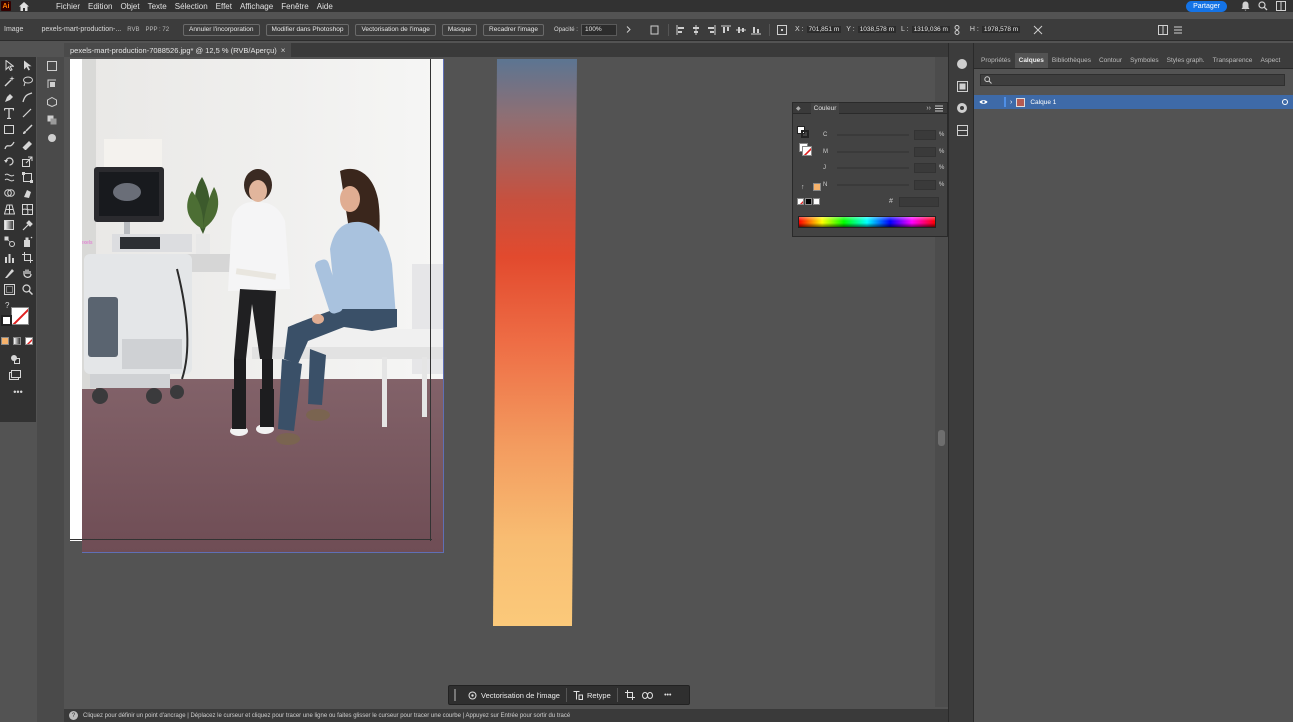 The image size is (1293, 722). I want to click on layers-search-input, so click(1132, 80).